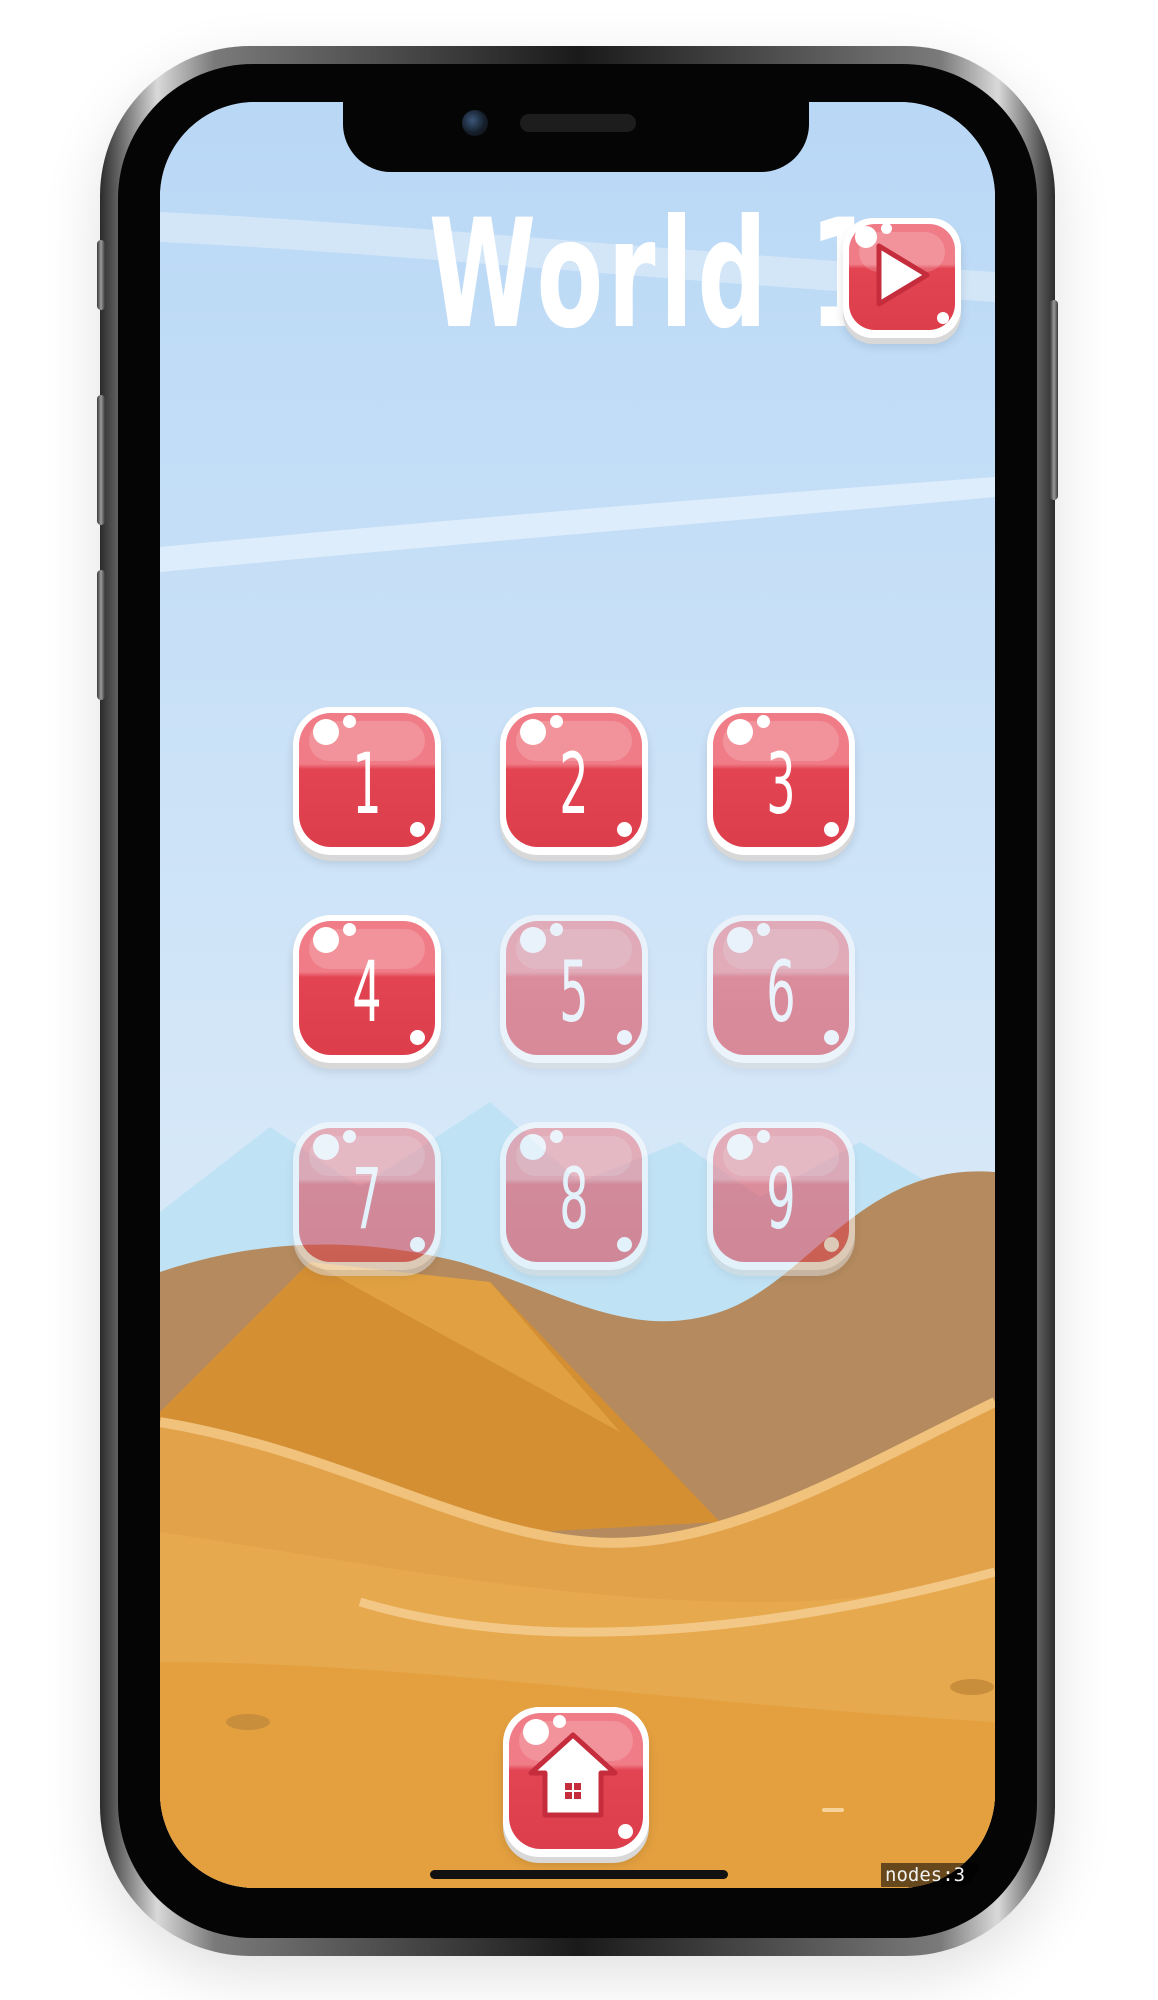 This screenshot has width=1158, height=2000. Describe the element at coordinates (579, 1874) in the screenshot. I see `home-indicator-bar` at that location.